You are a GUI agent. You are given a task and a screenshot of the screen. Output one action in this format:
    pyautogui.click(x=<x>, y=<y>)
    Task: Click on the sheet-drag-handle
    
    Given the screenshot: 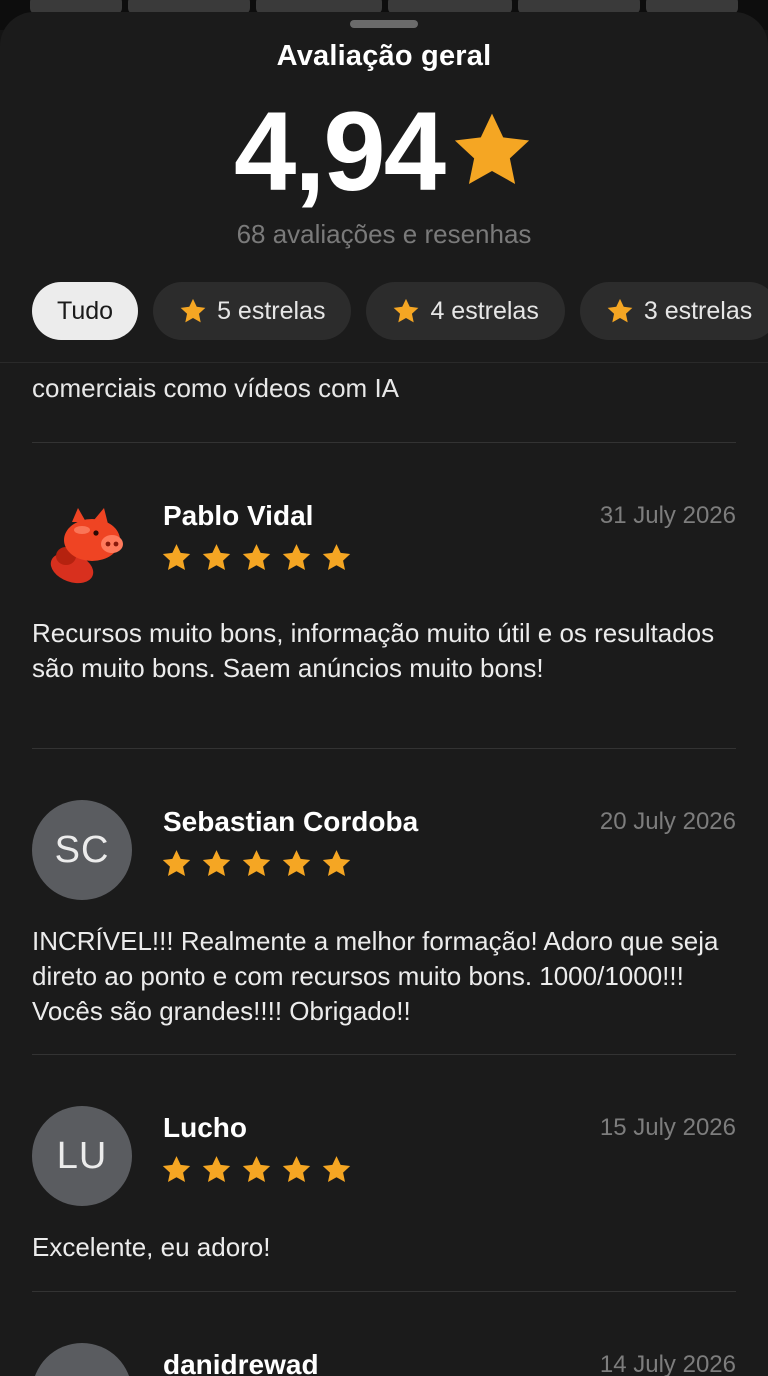 What is the action you would take?
    pyautogui.click(x=384, y=24)
    